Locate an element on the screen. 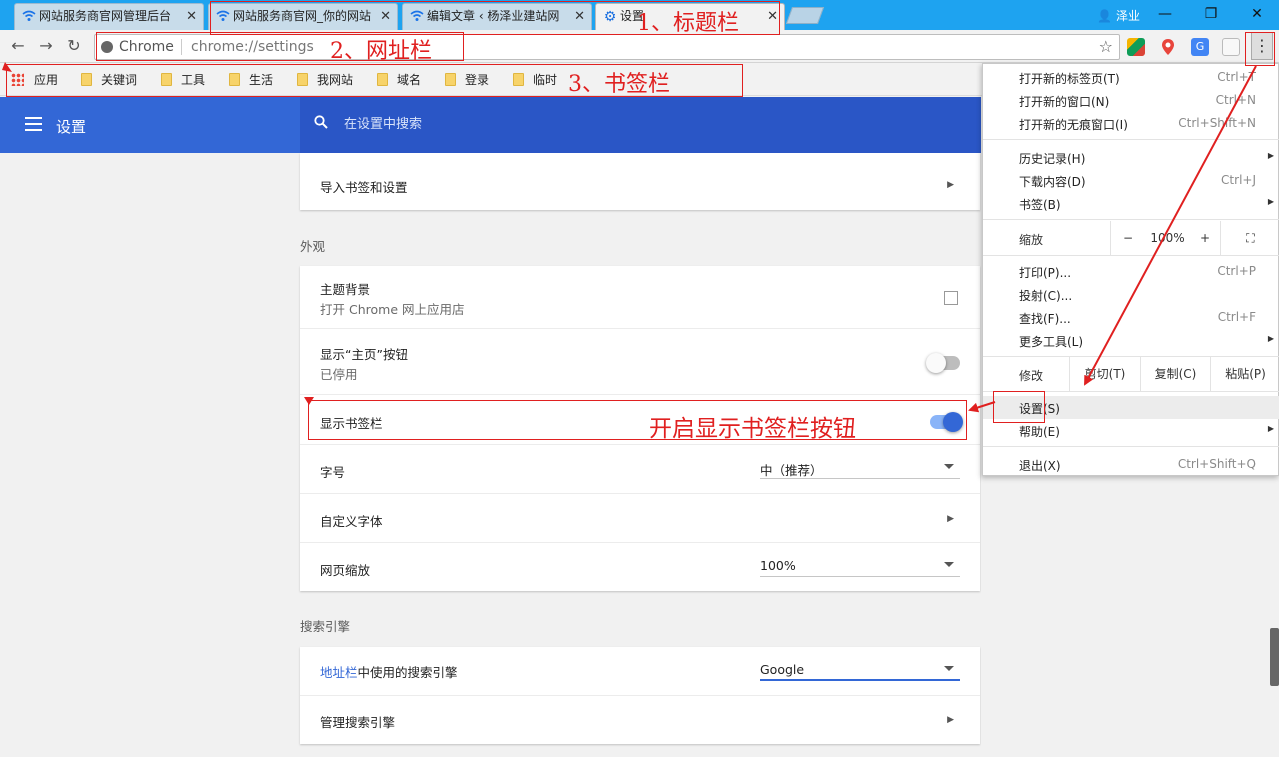 The image size is (1279, 757). copy-button: 复制(C) is located at coordinates (1175, 374).